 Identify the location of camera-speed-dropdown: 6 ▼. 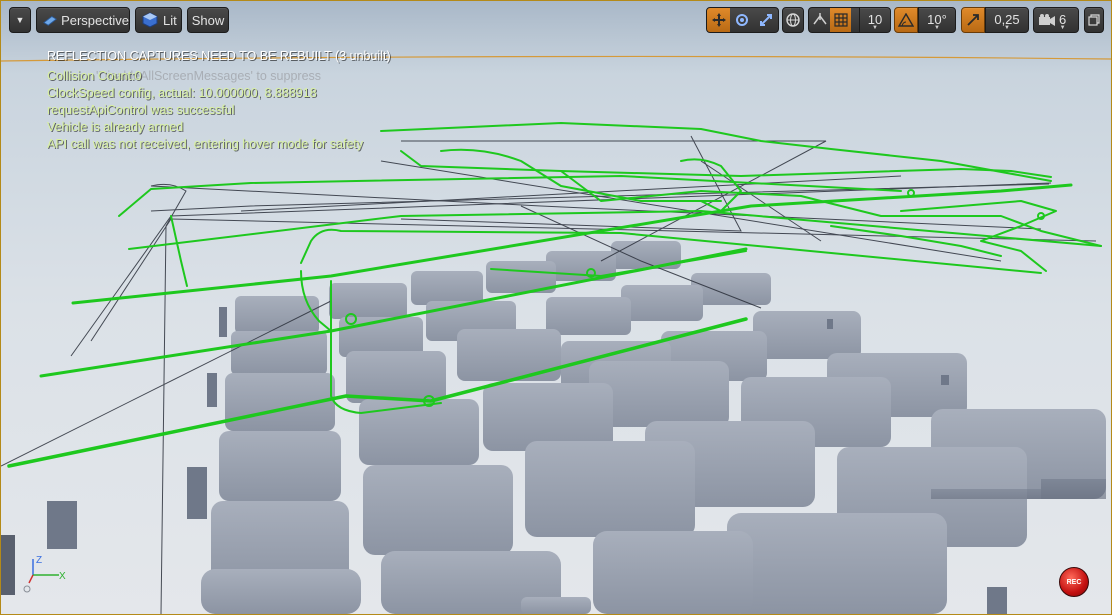
(1056, 20).